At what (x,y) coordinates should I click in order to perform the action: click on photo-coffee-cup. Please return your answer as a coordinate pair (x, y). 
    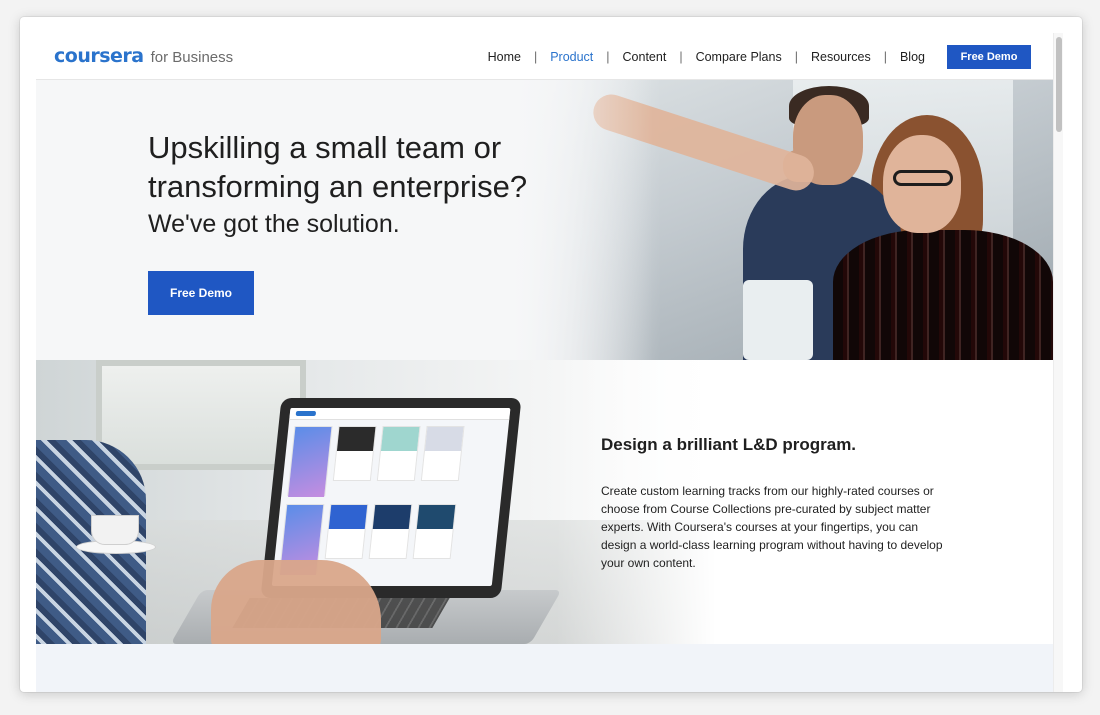
    Looking at the image, I should click on (115, 530).